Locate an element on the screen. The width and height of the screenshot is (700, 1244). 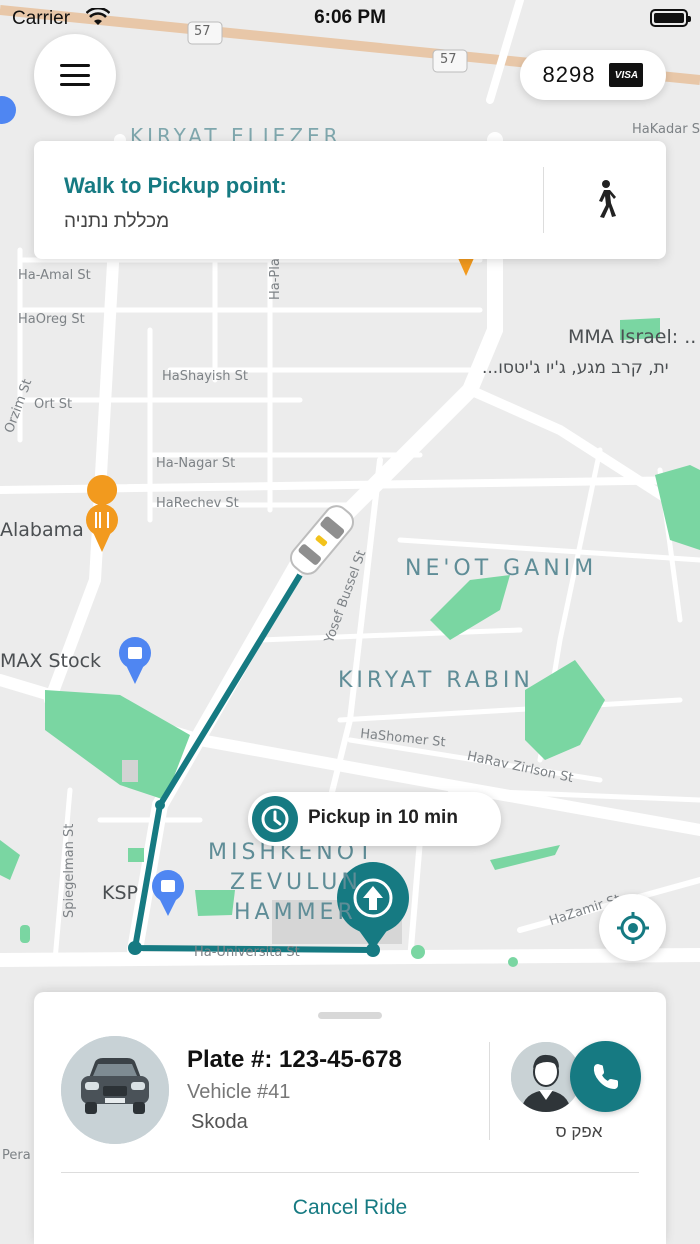
neighborhood-label: KIRYAT RABIN is located at coordinates (436, 680).